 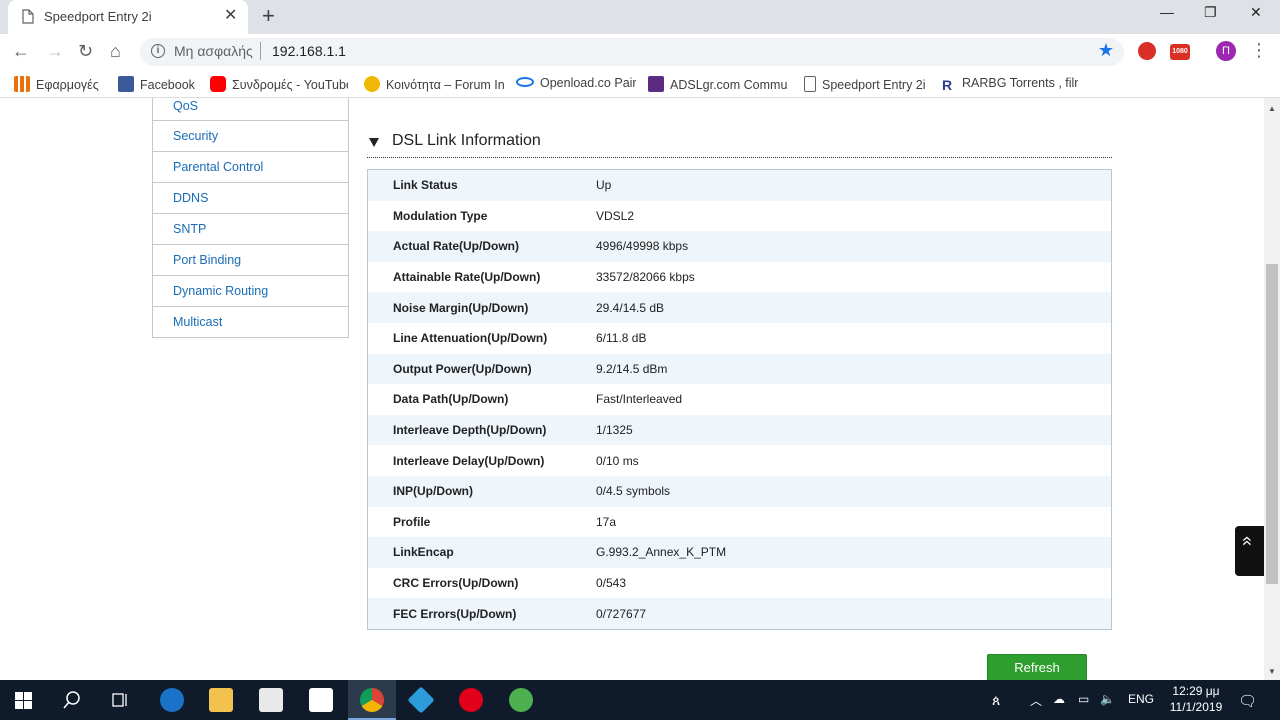 I want to click on row-value: 1/1325, so click(x=614, y=430).